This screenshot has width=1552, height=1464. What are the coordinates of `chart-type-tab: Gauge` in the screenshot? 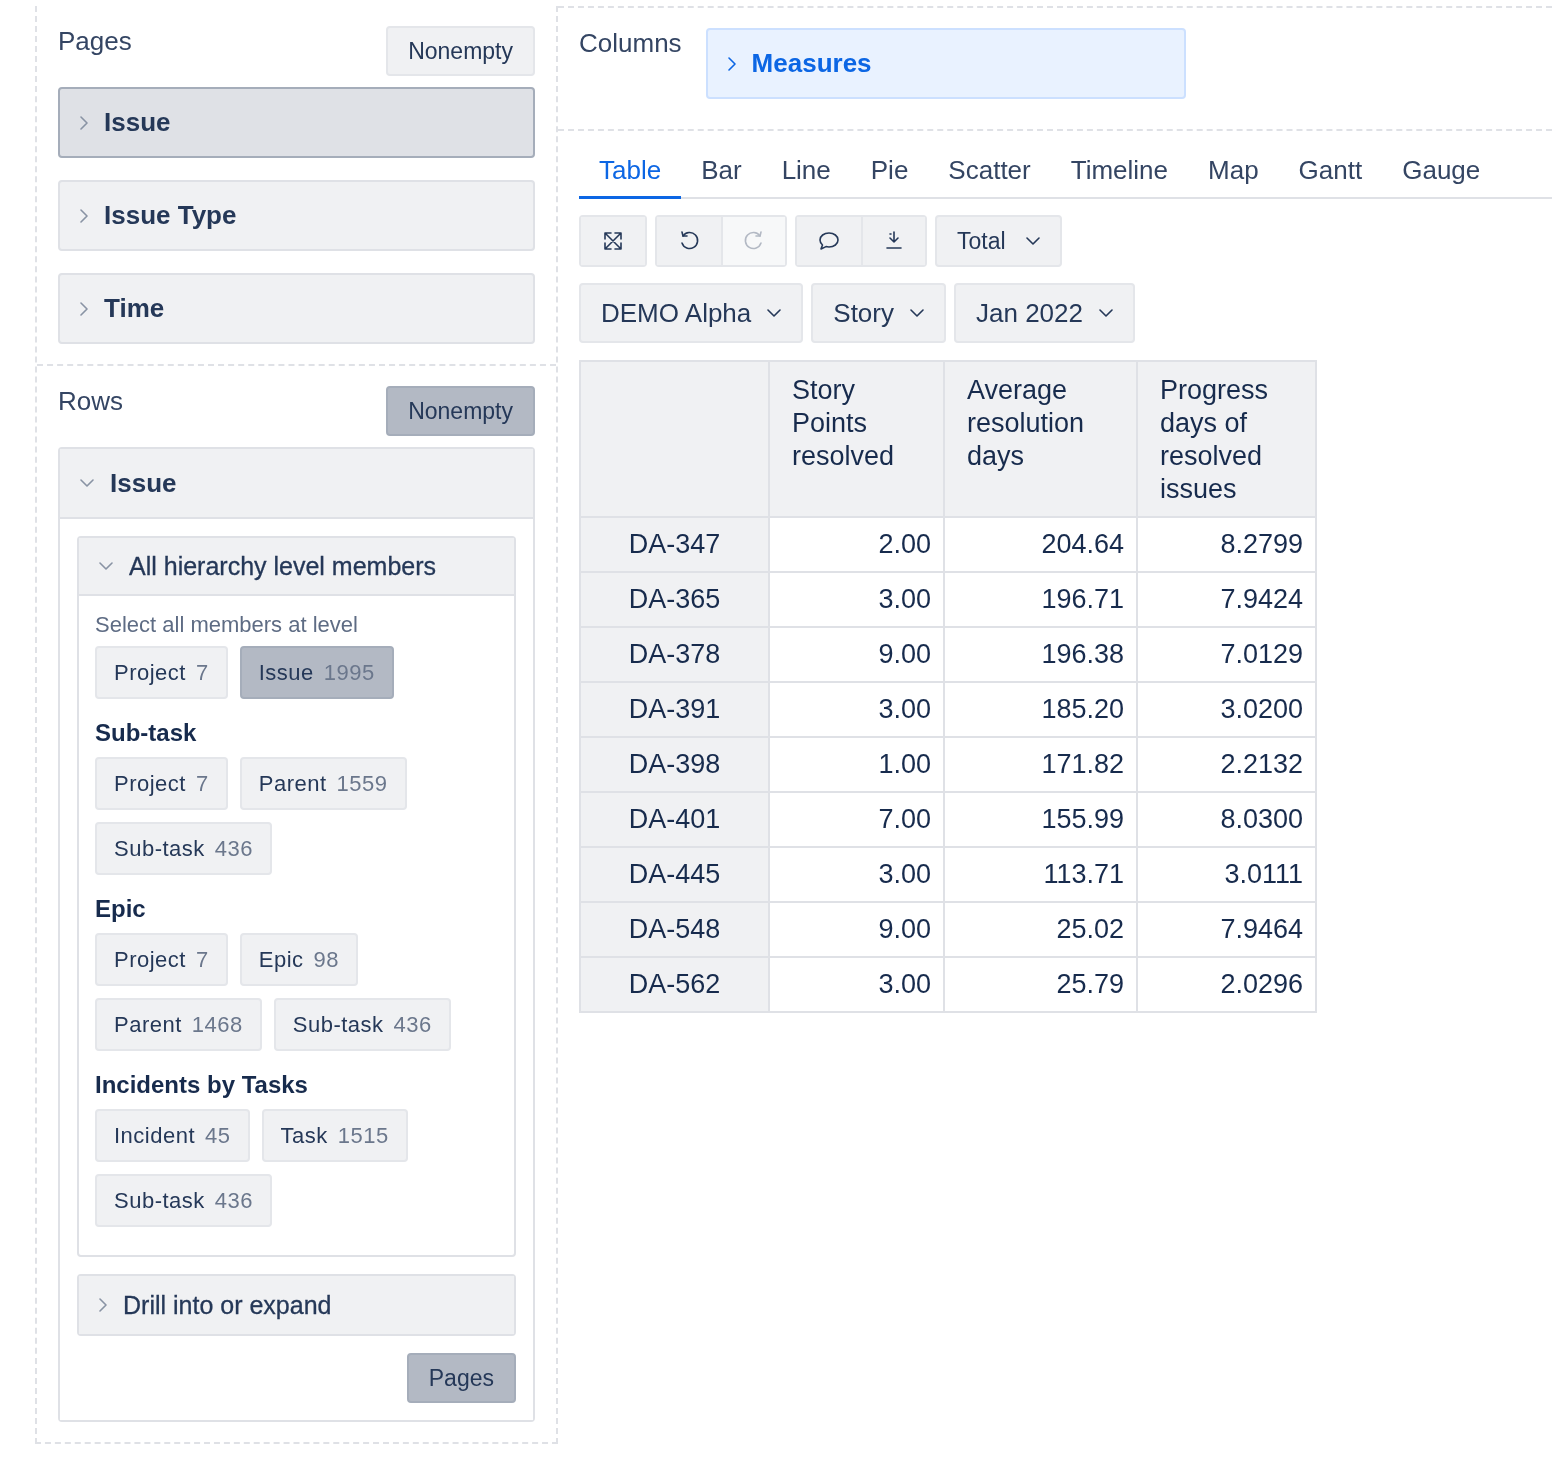 It's located at (1441, 174).